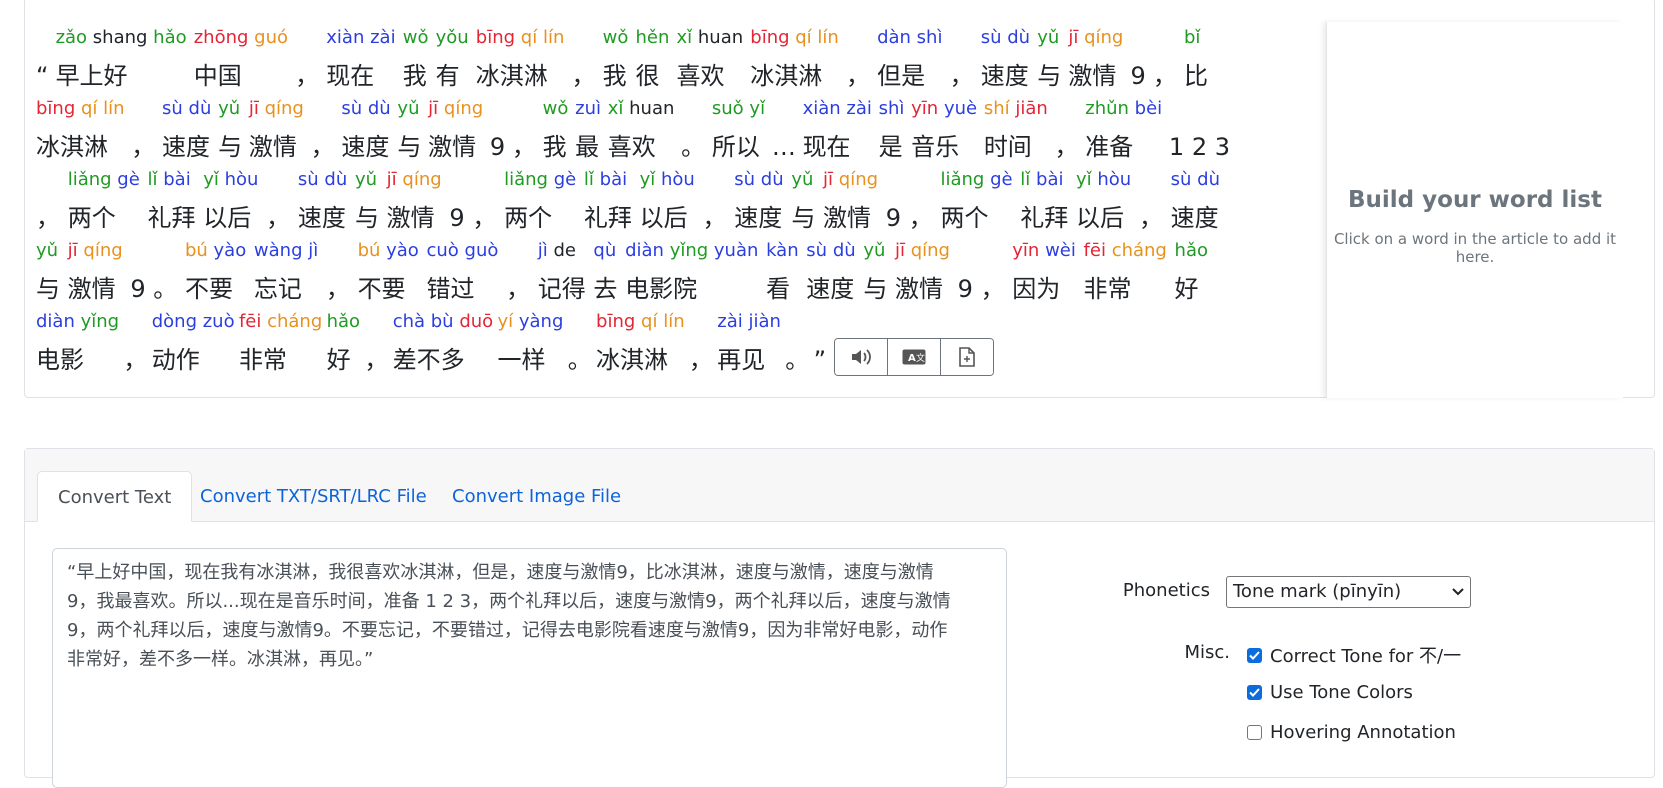  What do you see at coordinates (230, 250) in the screenshot?
I see `pinyin-syllable: yào` at bounding box center [230, 250].